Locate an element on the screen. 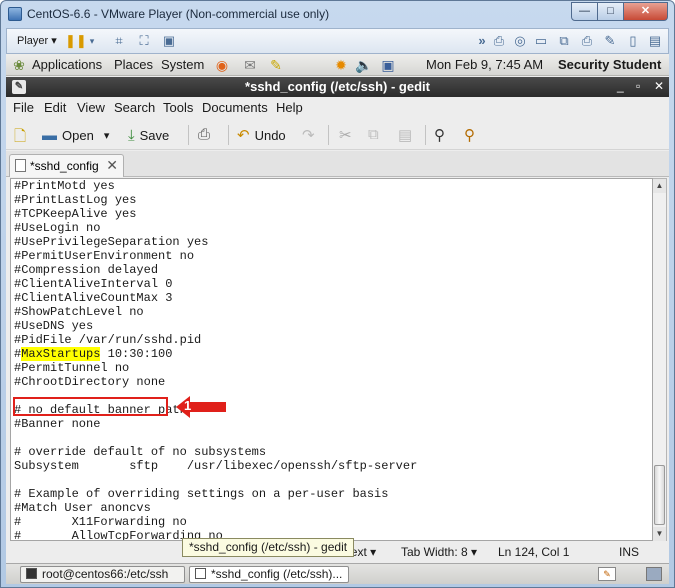 The height and width of the screenshot is (588, 675). gedit-maximize-icon: ▫ is located at coordinates (638, 86).